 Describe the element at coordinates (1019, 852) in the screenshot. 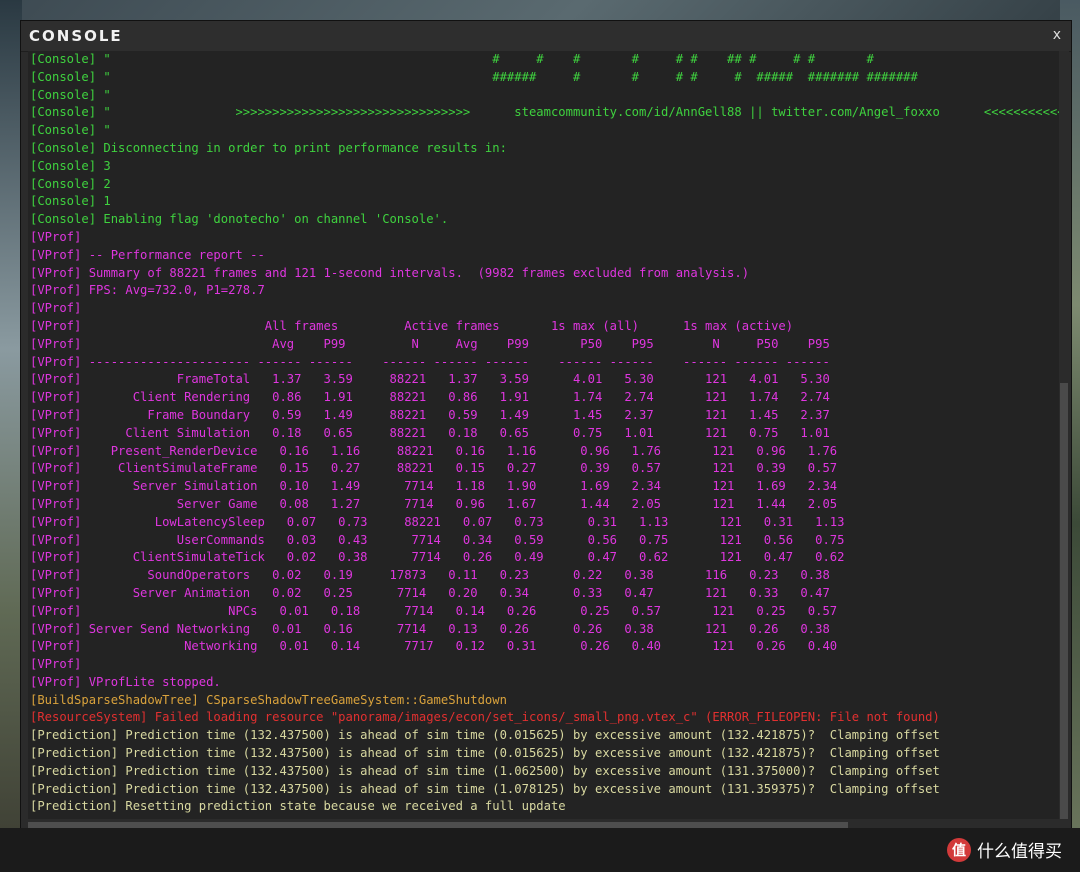

I see `watermark-text: 什么值得买` at that location.